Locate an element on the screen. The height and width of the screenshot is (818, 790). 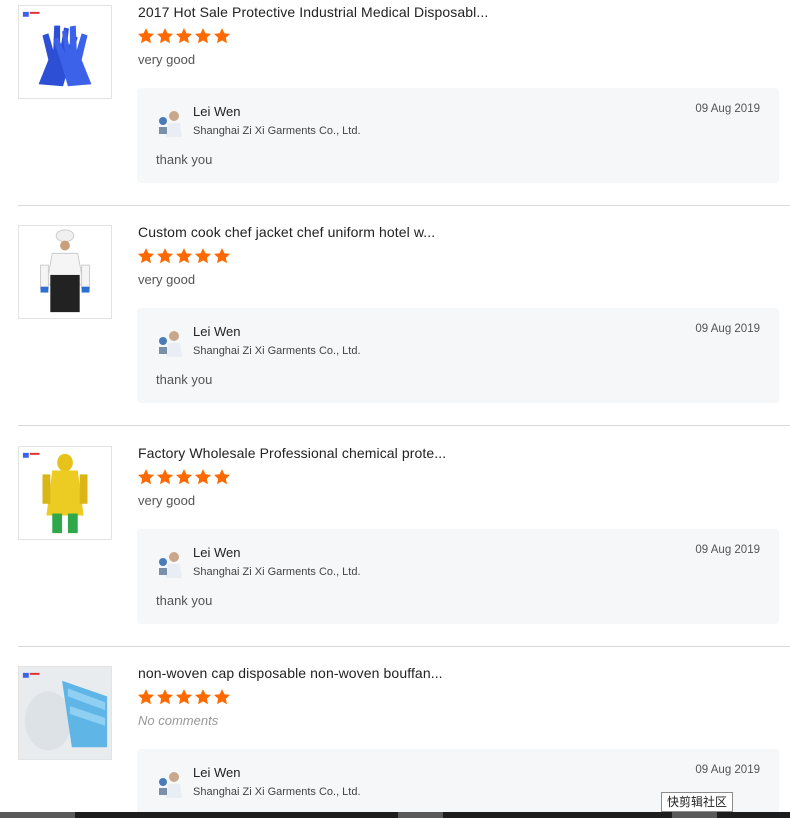
product-thumbnail-gloves is located at coordinates (65, 52).